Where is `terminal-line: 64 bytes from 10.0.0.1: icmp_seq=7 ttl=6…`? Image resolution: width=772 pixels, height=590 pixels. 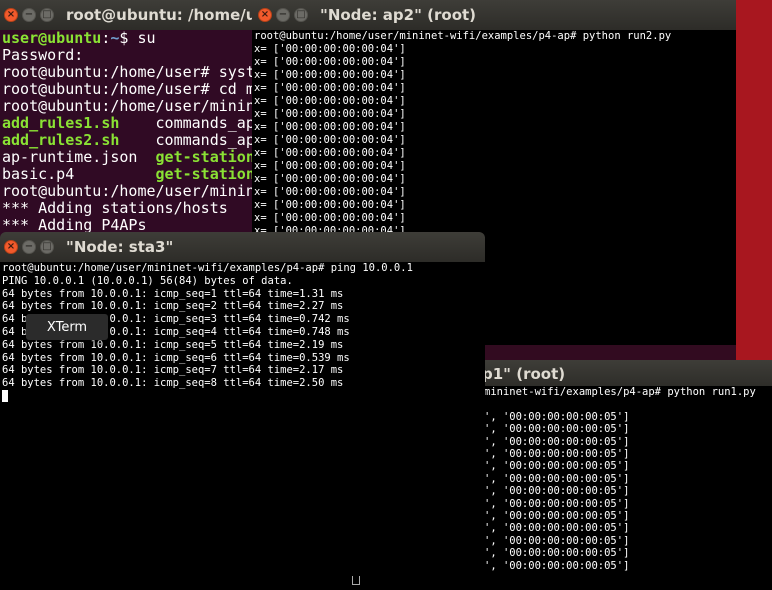
terminal-line: 64 bytes from 10.0.0.1: icmp_seq=7 ttl=6… is located at coordinates (173, 370).